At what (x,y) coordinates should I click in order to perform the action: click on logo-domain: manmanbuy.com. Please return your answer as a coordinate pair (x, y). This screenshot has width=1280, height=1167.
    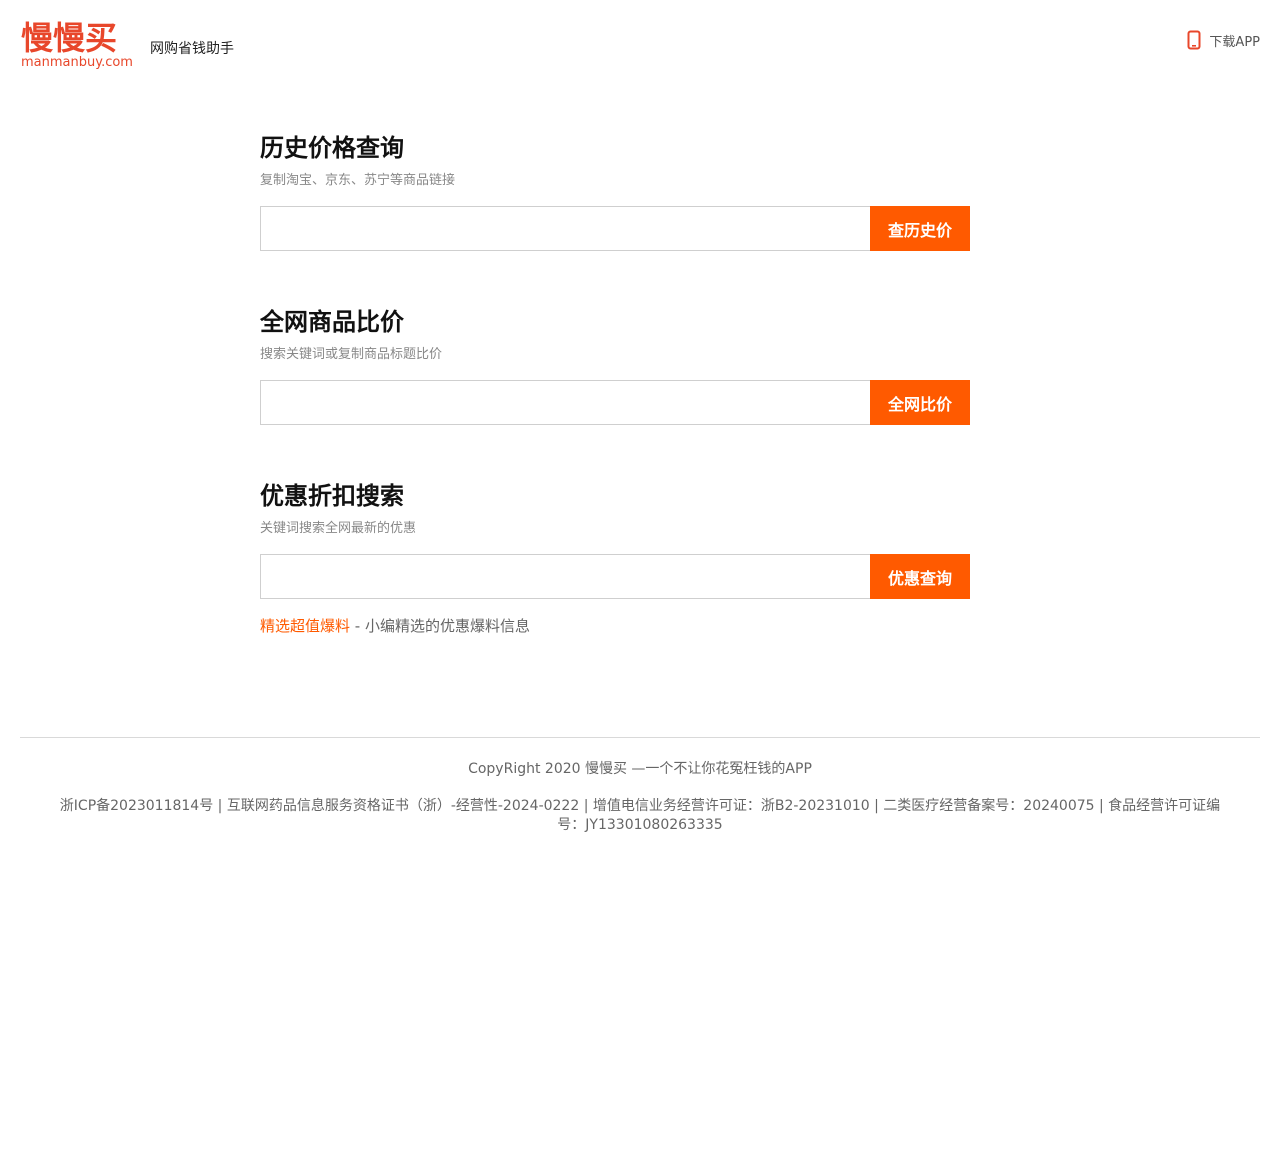
    Looking at the image, I should click on (77, 62).